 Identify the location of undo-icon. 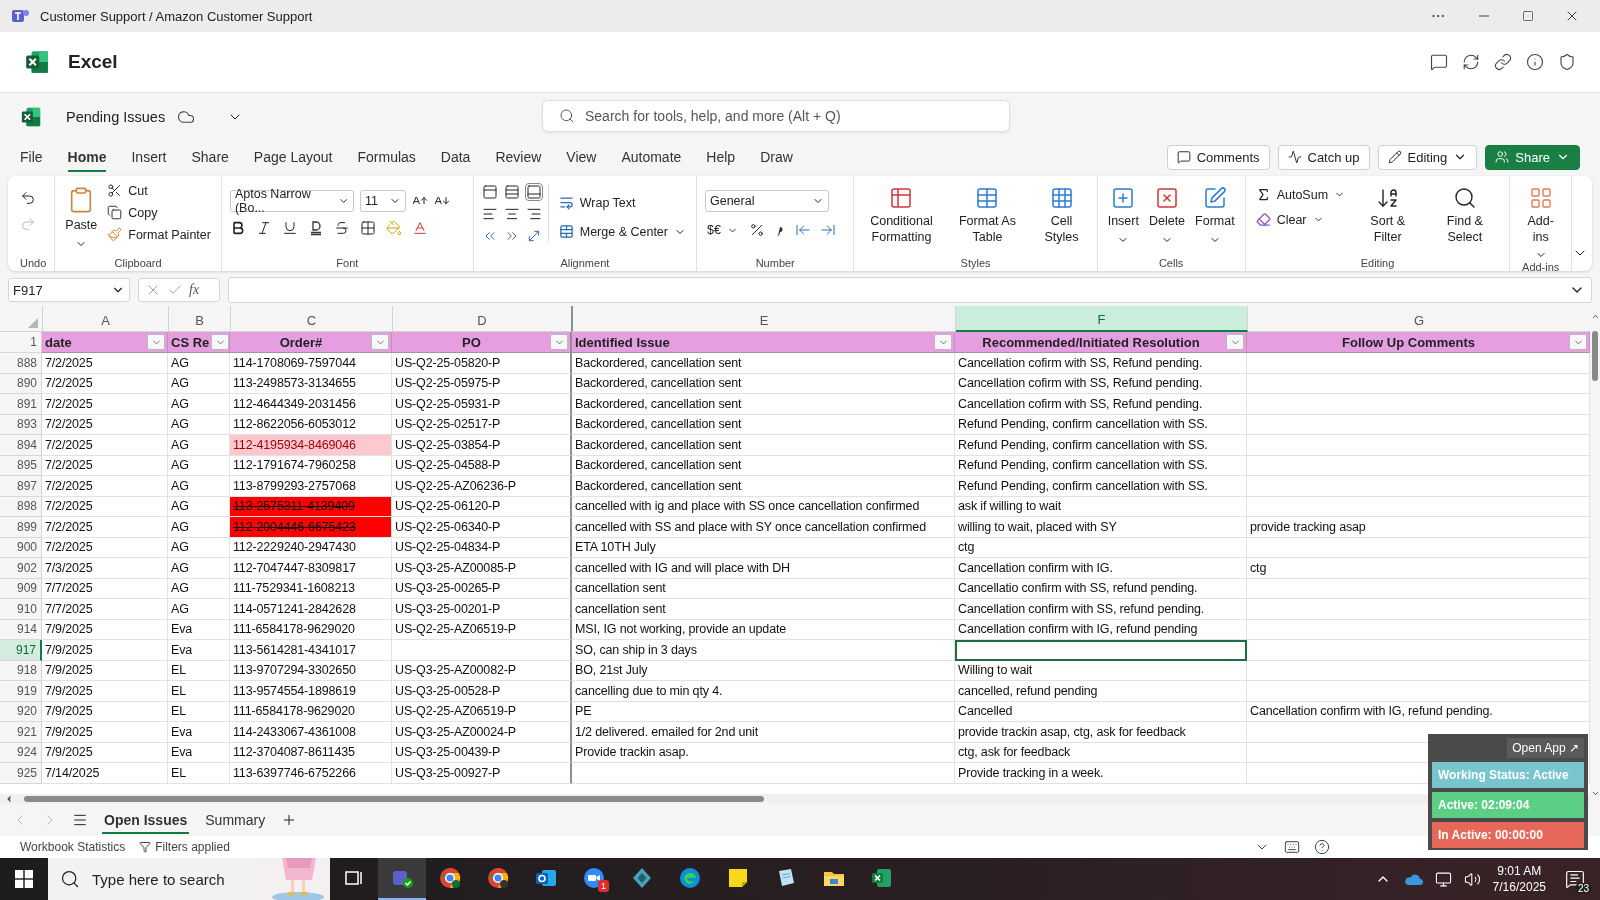
(28, 198).